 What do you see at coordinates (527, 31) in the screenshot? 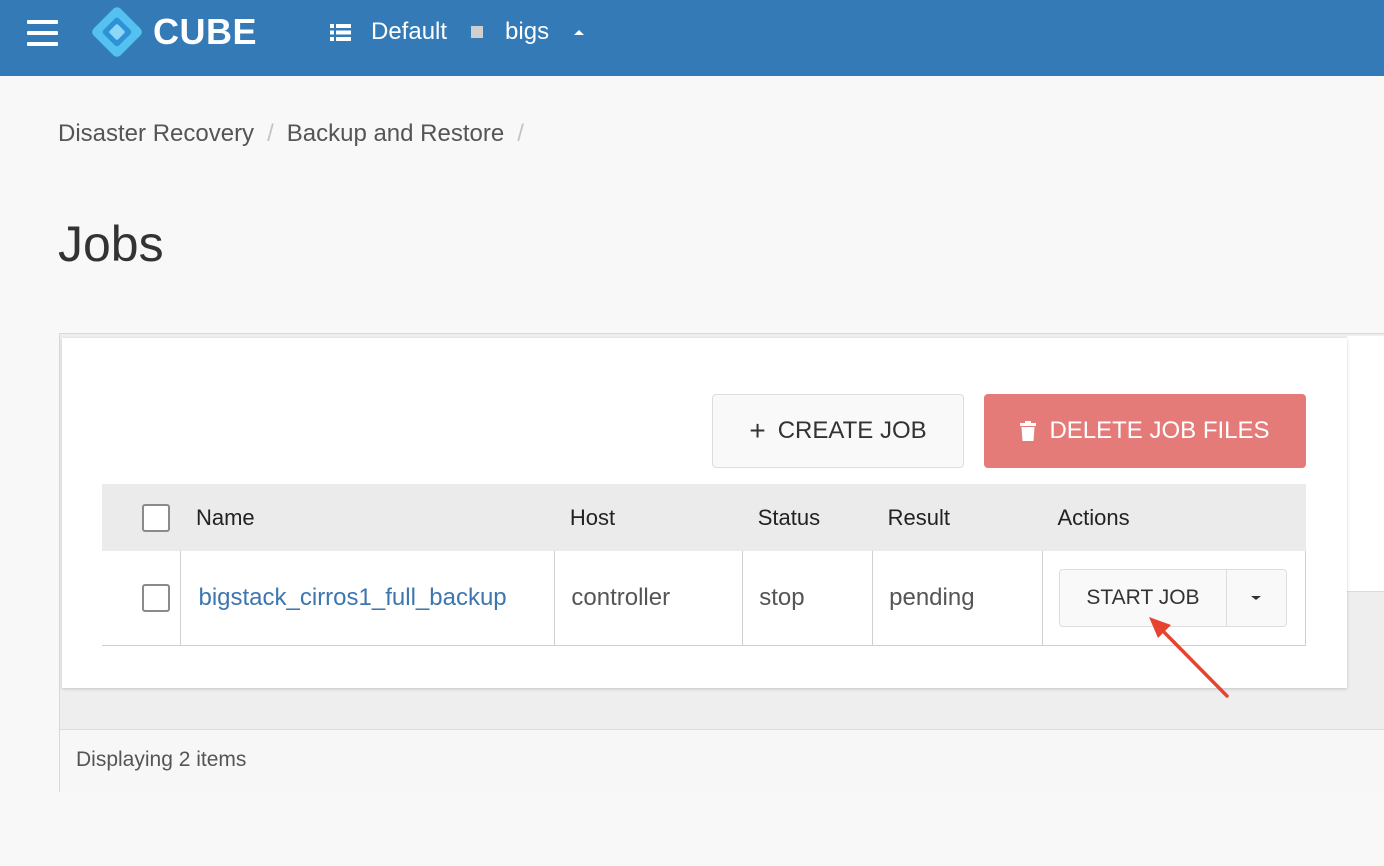
I see `project-name: bigs` at bounding box center [527, 31].